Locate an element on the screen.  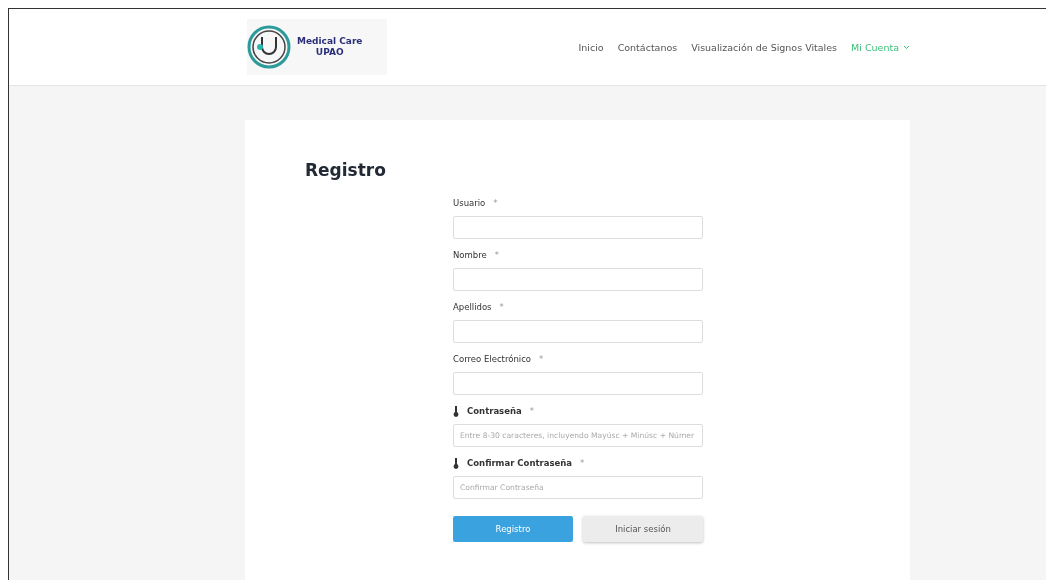
field-label: Nombre is located at coordinates (470, 255).